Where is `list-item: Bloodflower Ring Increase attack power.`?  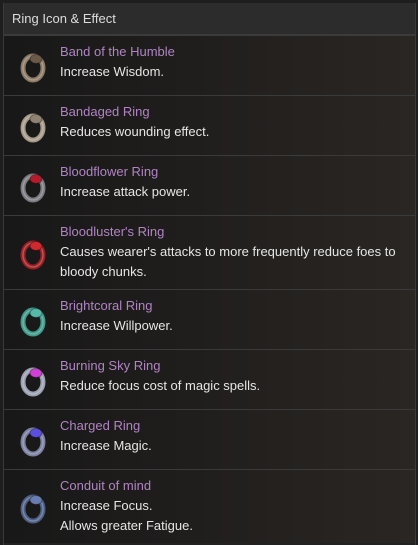
list-item: Bloodflower Ring Increase attack power. is located at coordinates (209, 185).